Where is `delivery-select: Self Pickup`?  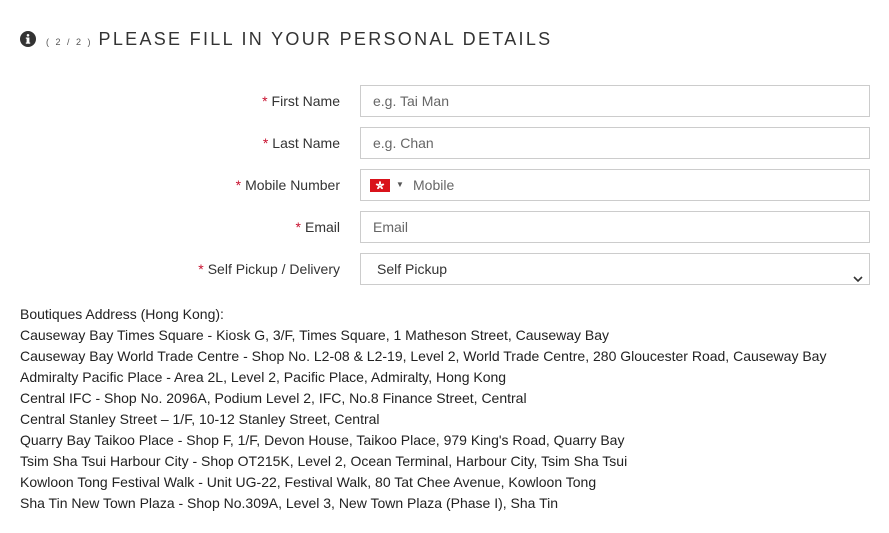
delivery-select: Self Pickup is located at coordinates (615, 269).